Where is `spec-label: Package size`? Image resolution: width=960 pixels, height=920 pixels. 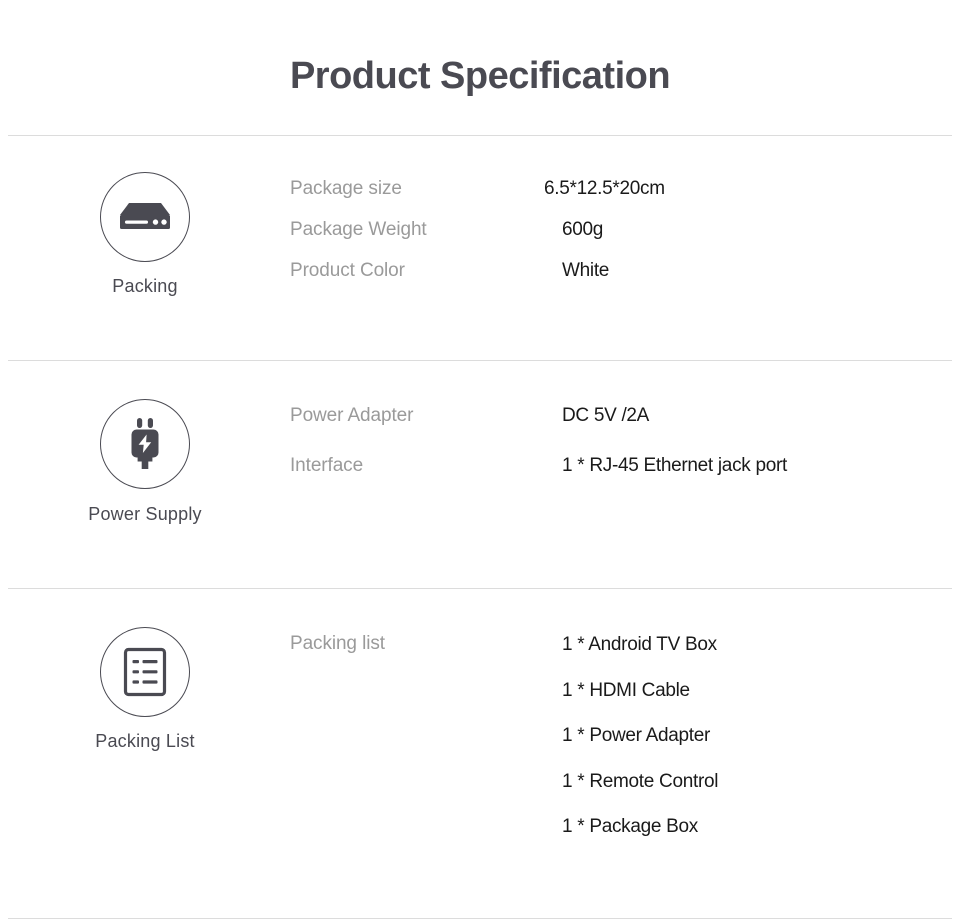 spec-label: Package size is located at coordinates (346, 188).